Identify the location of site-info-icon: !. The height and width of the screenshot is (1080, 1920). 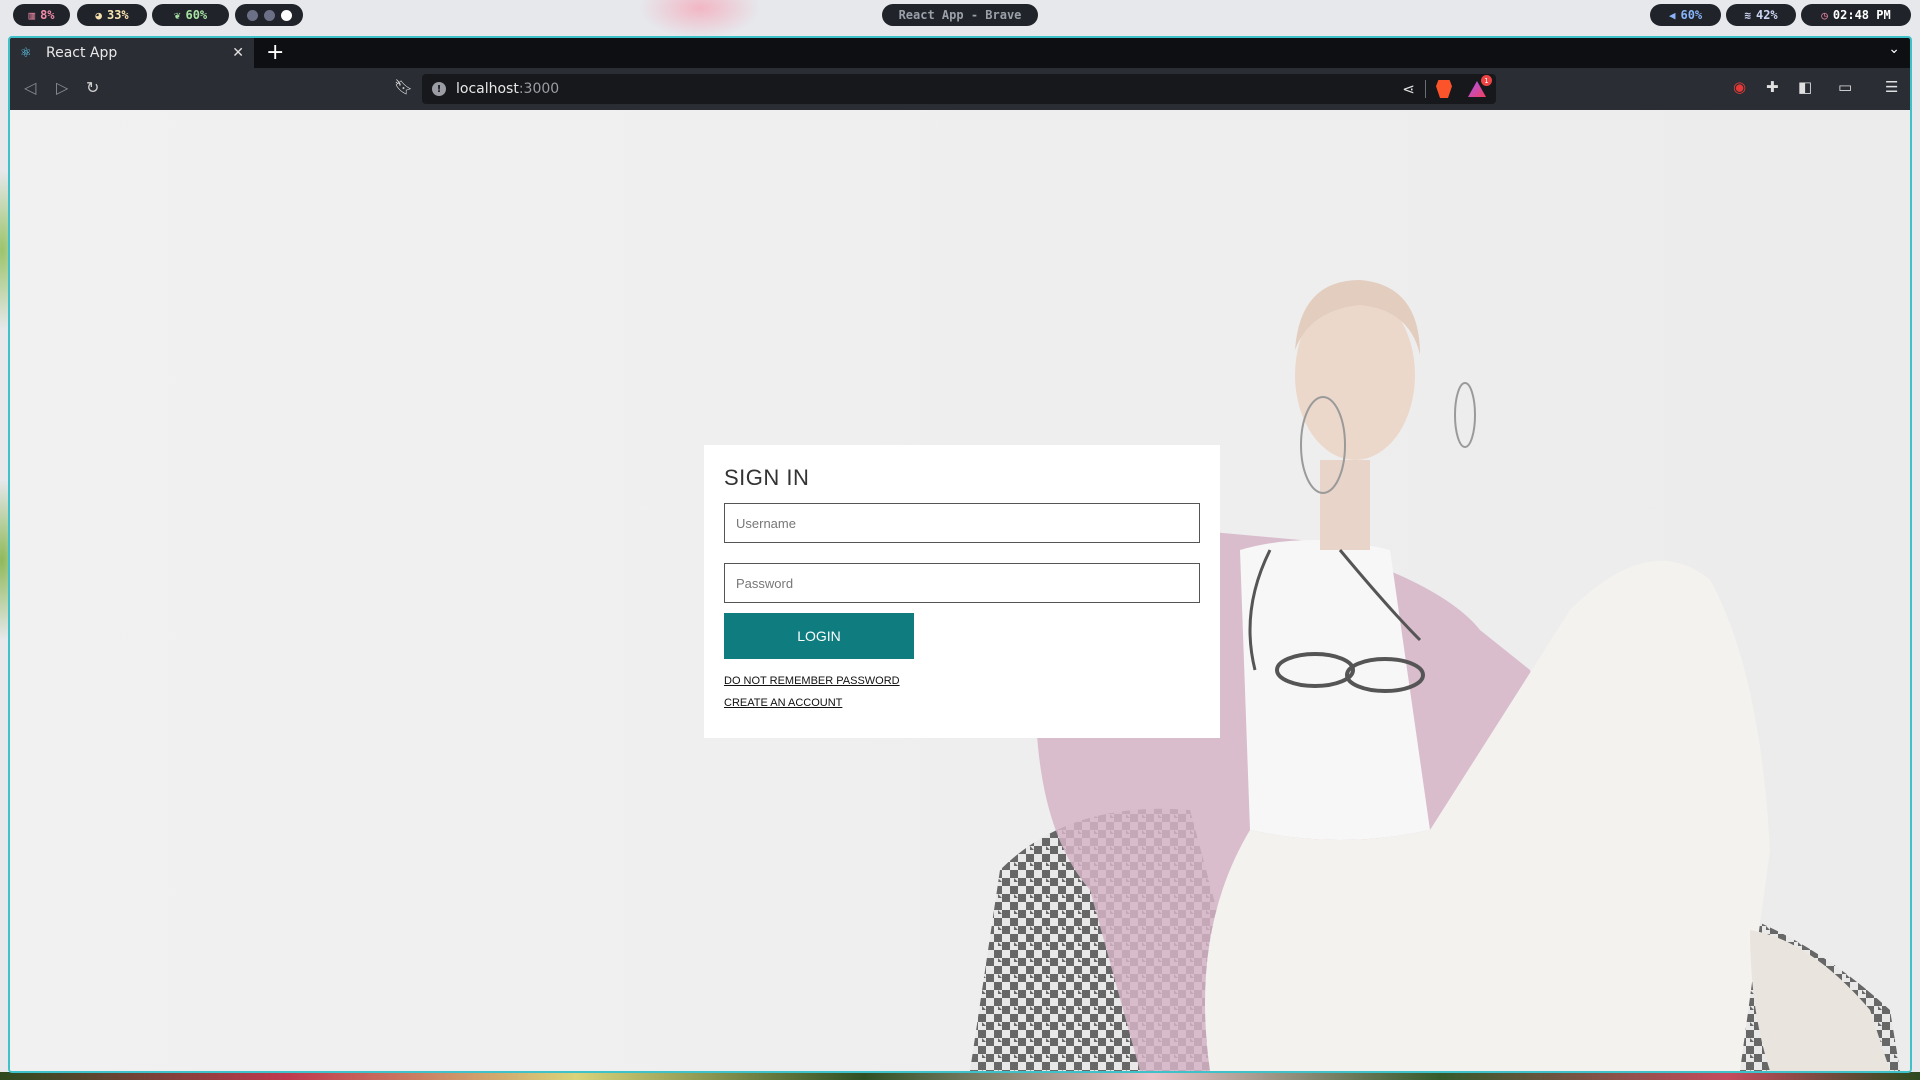
(439, 89).